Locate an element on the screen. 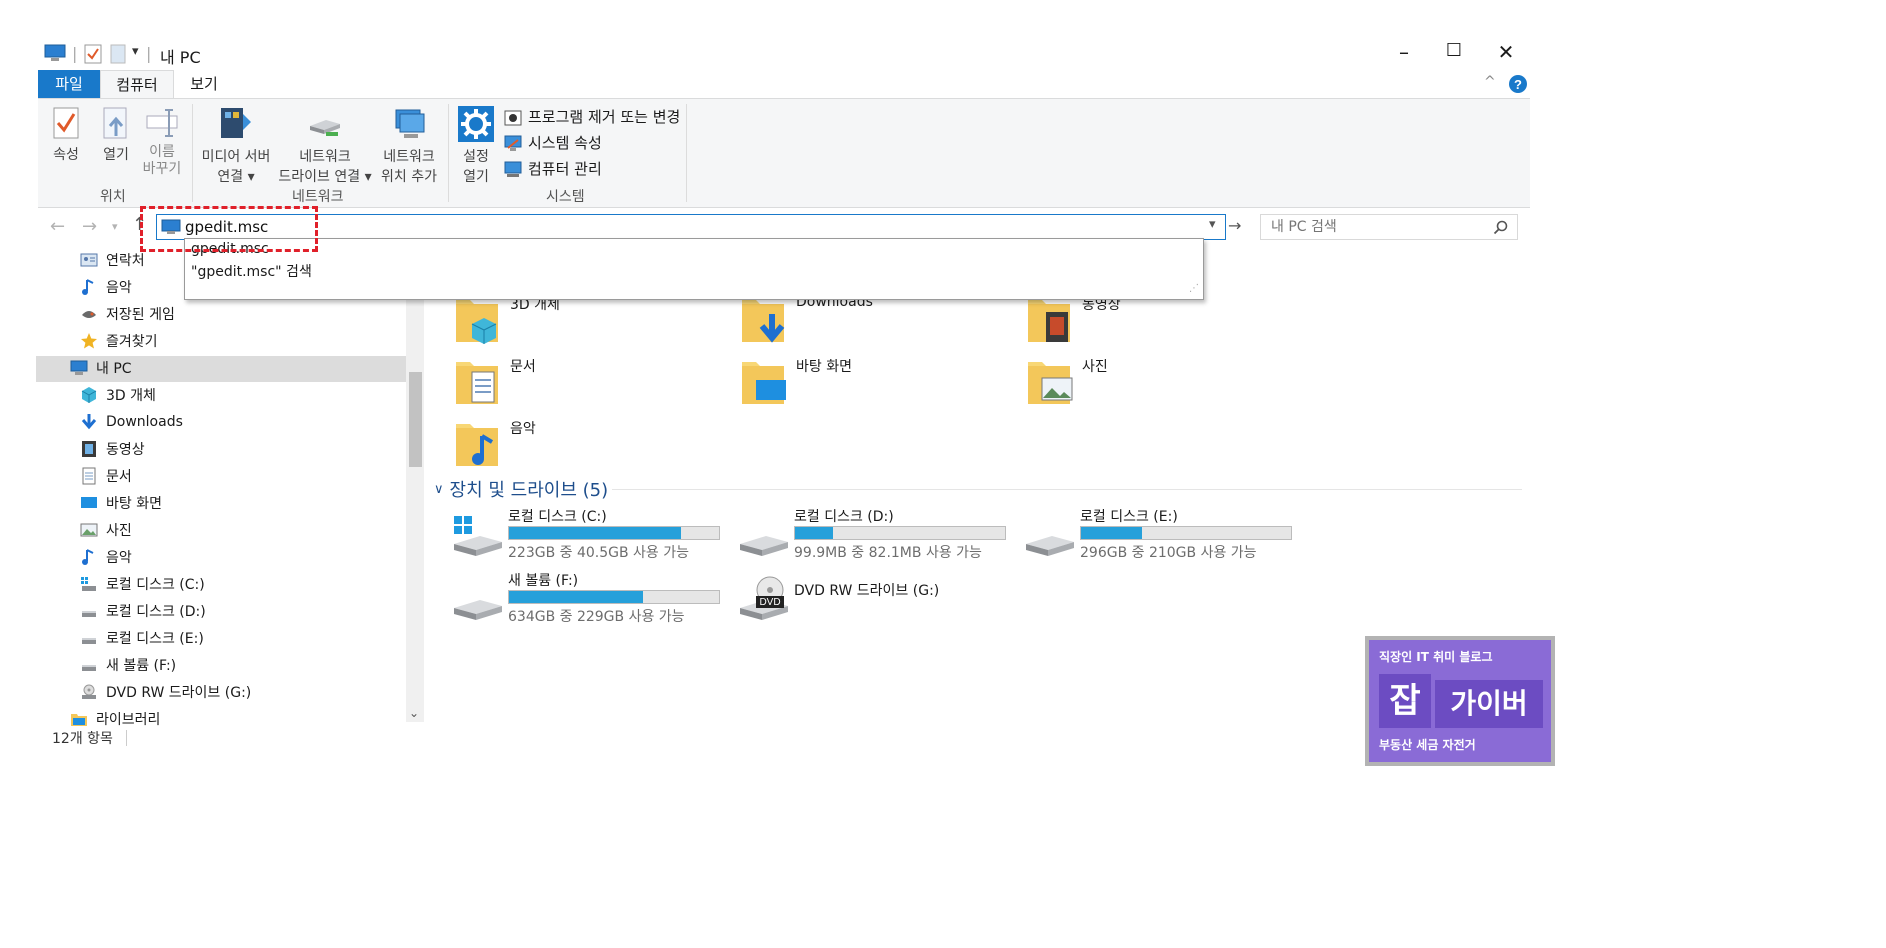 This screenshot has height=948, width=1886. new-folder-icon is located at coordinates (118, 54).